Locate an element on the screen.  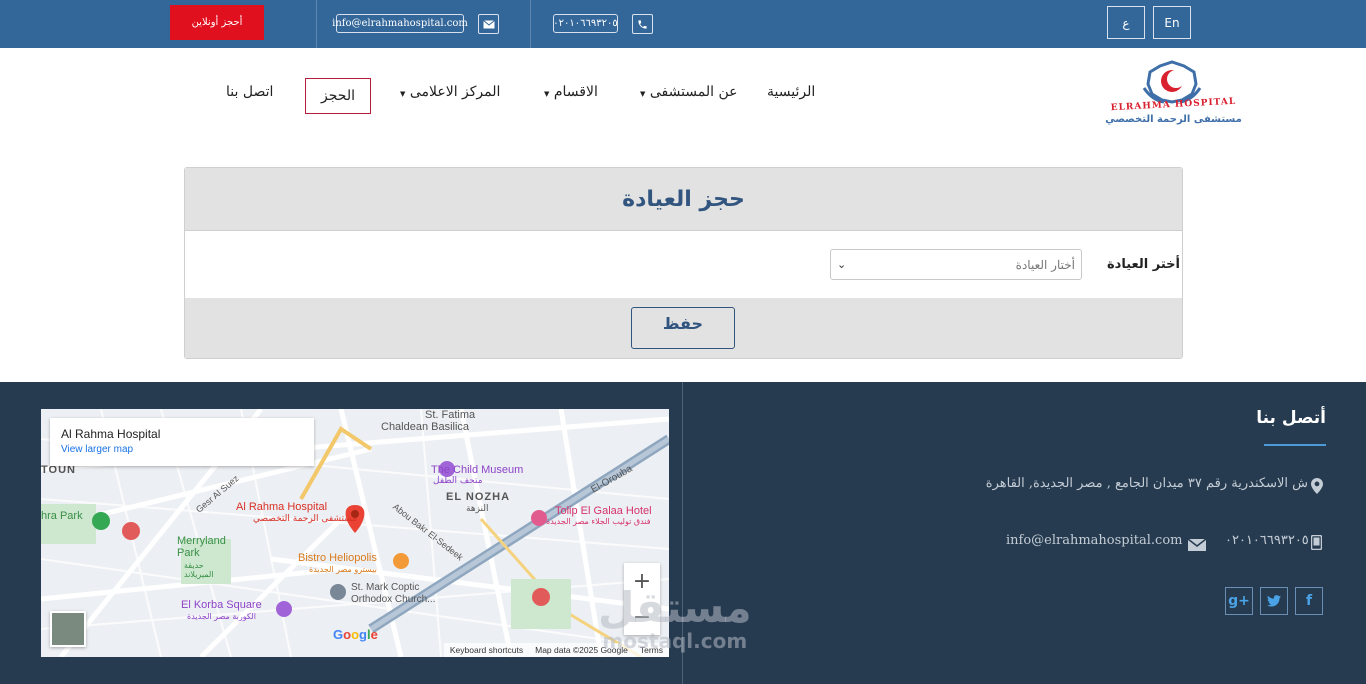
map-label: hra Park is located at coordinates (62, 516).